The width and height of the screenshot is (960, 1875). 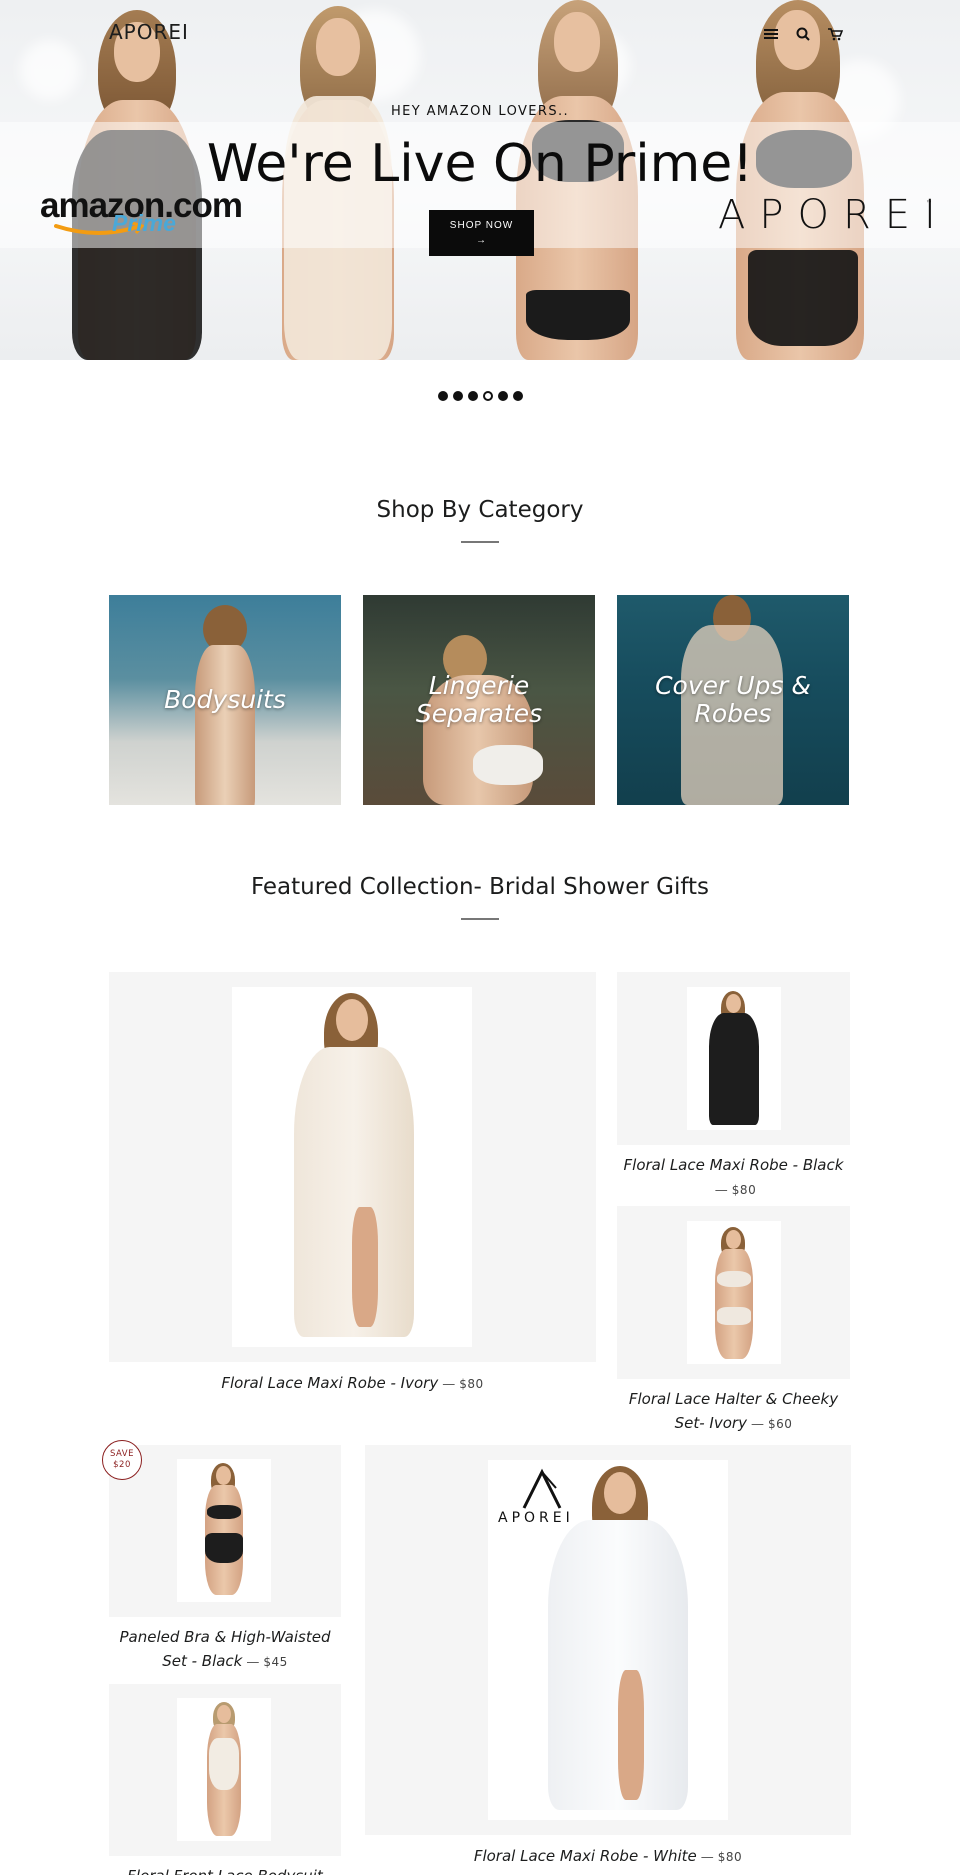 I want to click on product-image-halter-set, so click(x=733, y=1292).